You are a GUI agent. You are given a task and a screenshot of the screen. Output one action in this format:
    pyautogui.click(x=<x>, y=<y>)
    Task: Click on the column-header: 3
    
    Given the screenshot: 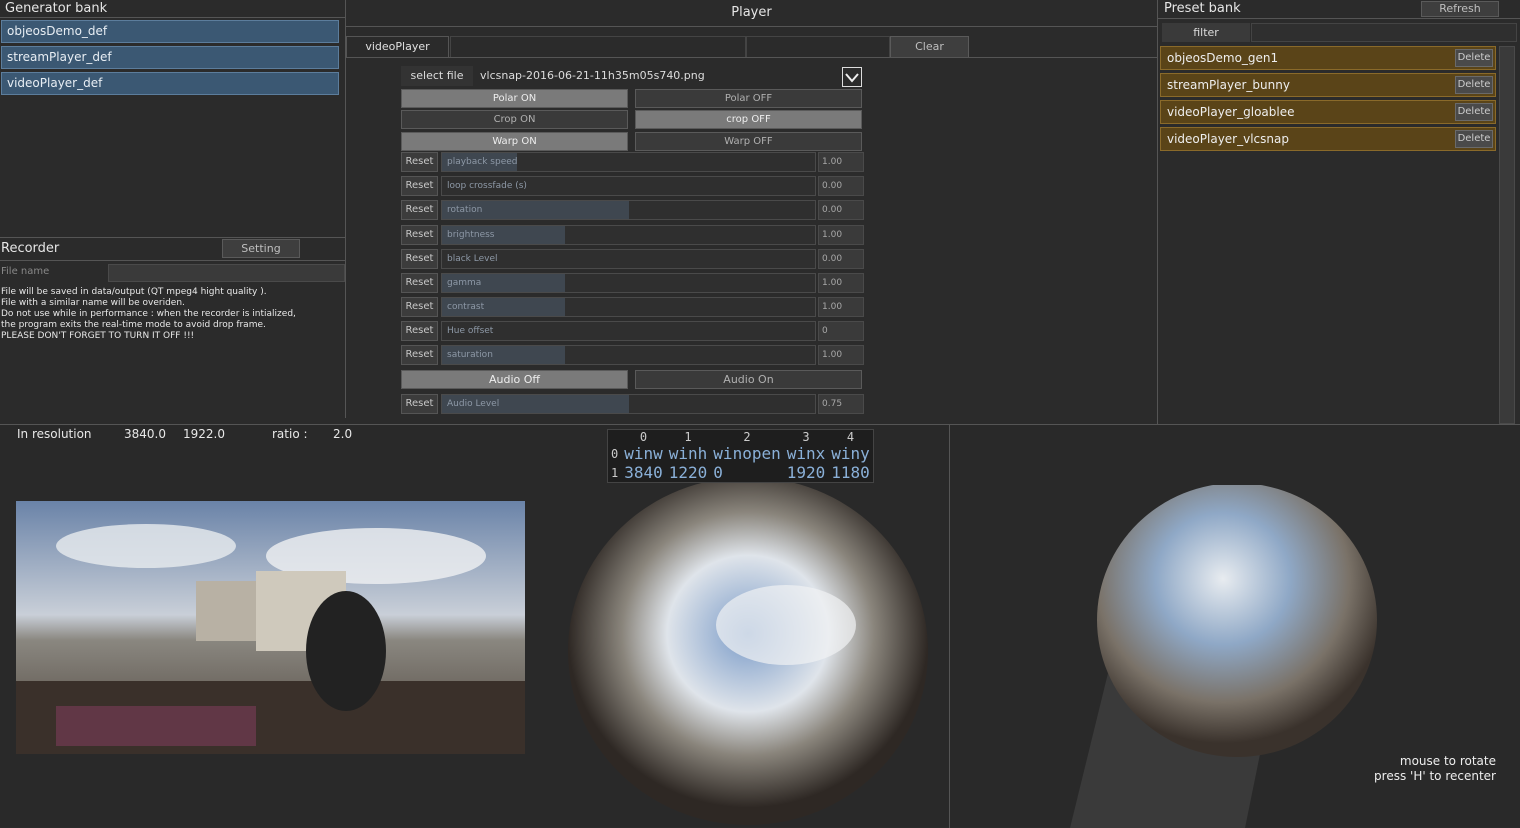 What is the action you would take?
    pyautogui.click(x=806, y=437)
    